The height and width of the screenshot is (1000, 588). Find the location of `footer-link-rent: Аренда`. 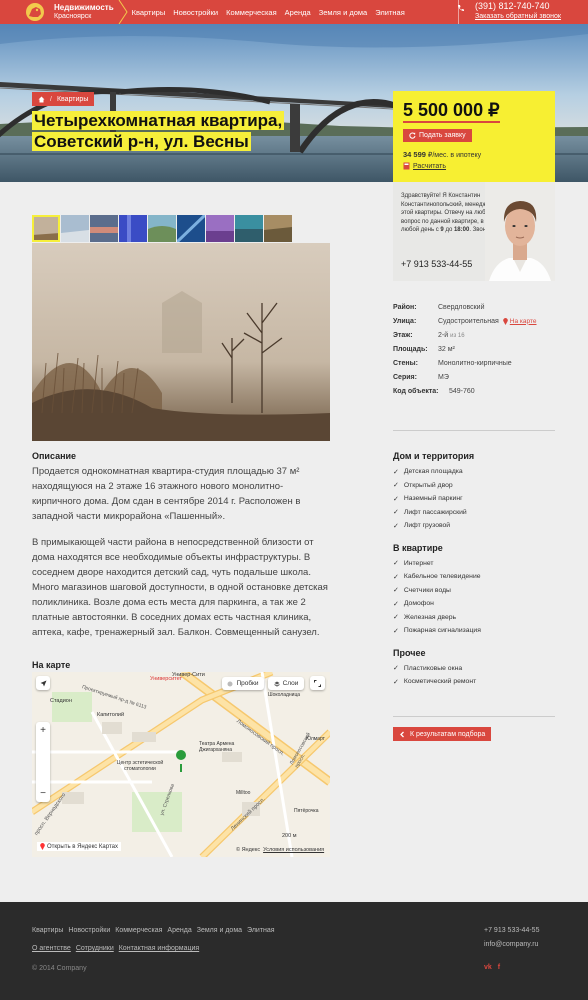

footer-link-rent: Аренда is located at coordinates (179, 930).